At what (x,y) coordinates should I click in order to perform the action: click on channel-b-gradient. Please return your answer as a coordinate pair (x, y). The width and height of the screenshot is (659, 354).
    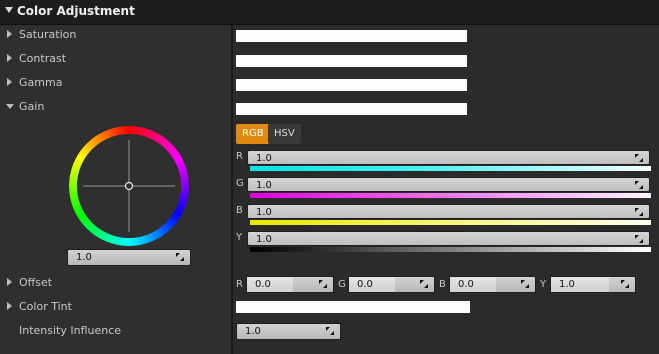
    Looking at the image, I should click on (450, 222).